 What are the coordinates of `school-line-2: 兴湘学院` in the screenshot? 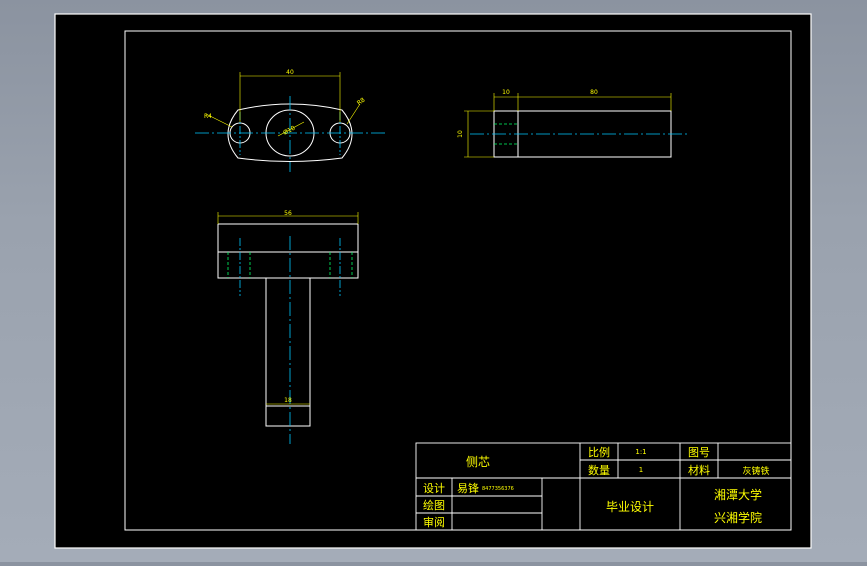 It's located at (738, 517).